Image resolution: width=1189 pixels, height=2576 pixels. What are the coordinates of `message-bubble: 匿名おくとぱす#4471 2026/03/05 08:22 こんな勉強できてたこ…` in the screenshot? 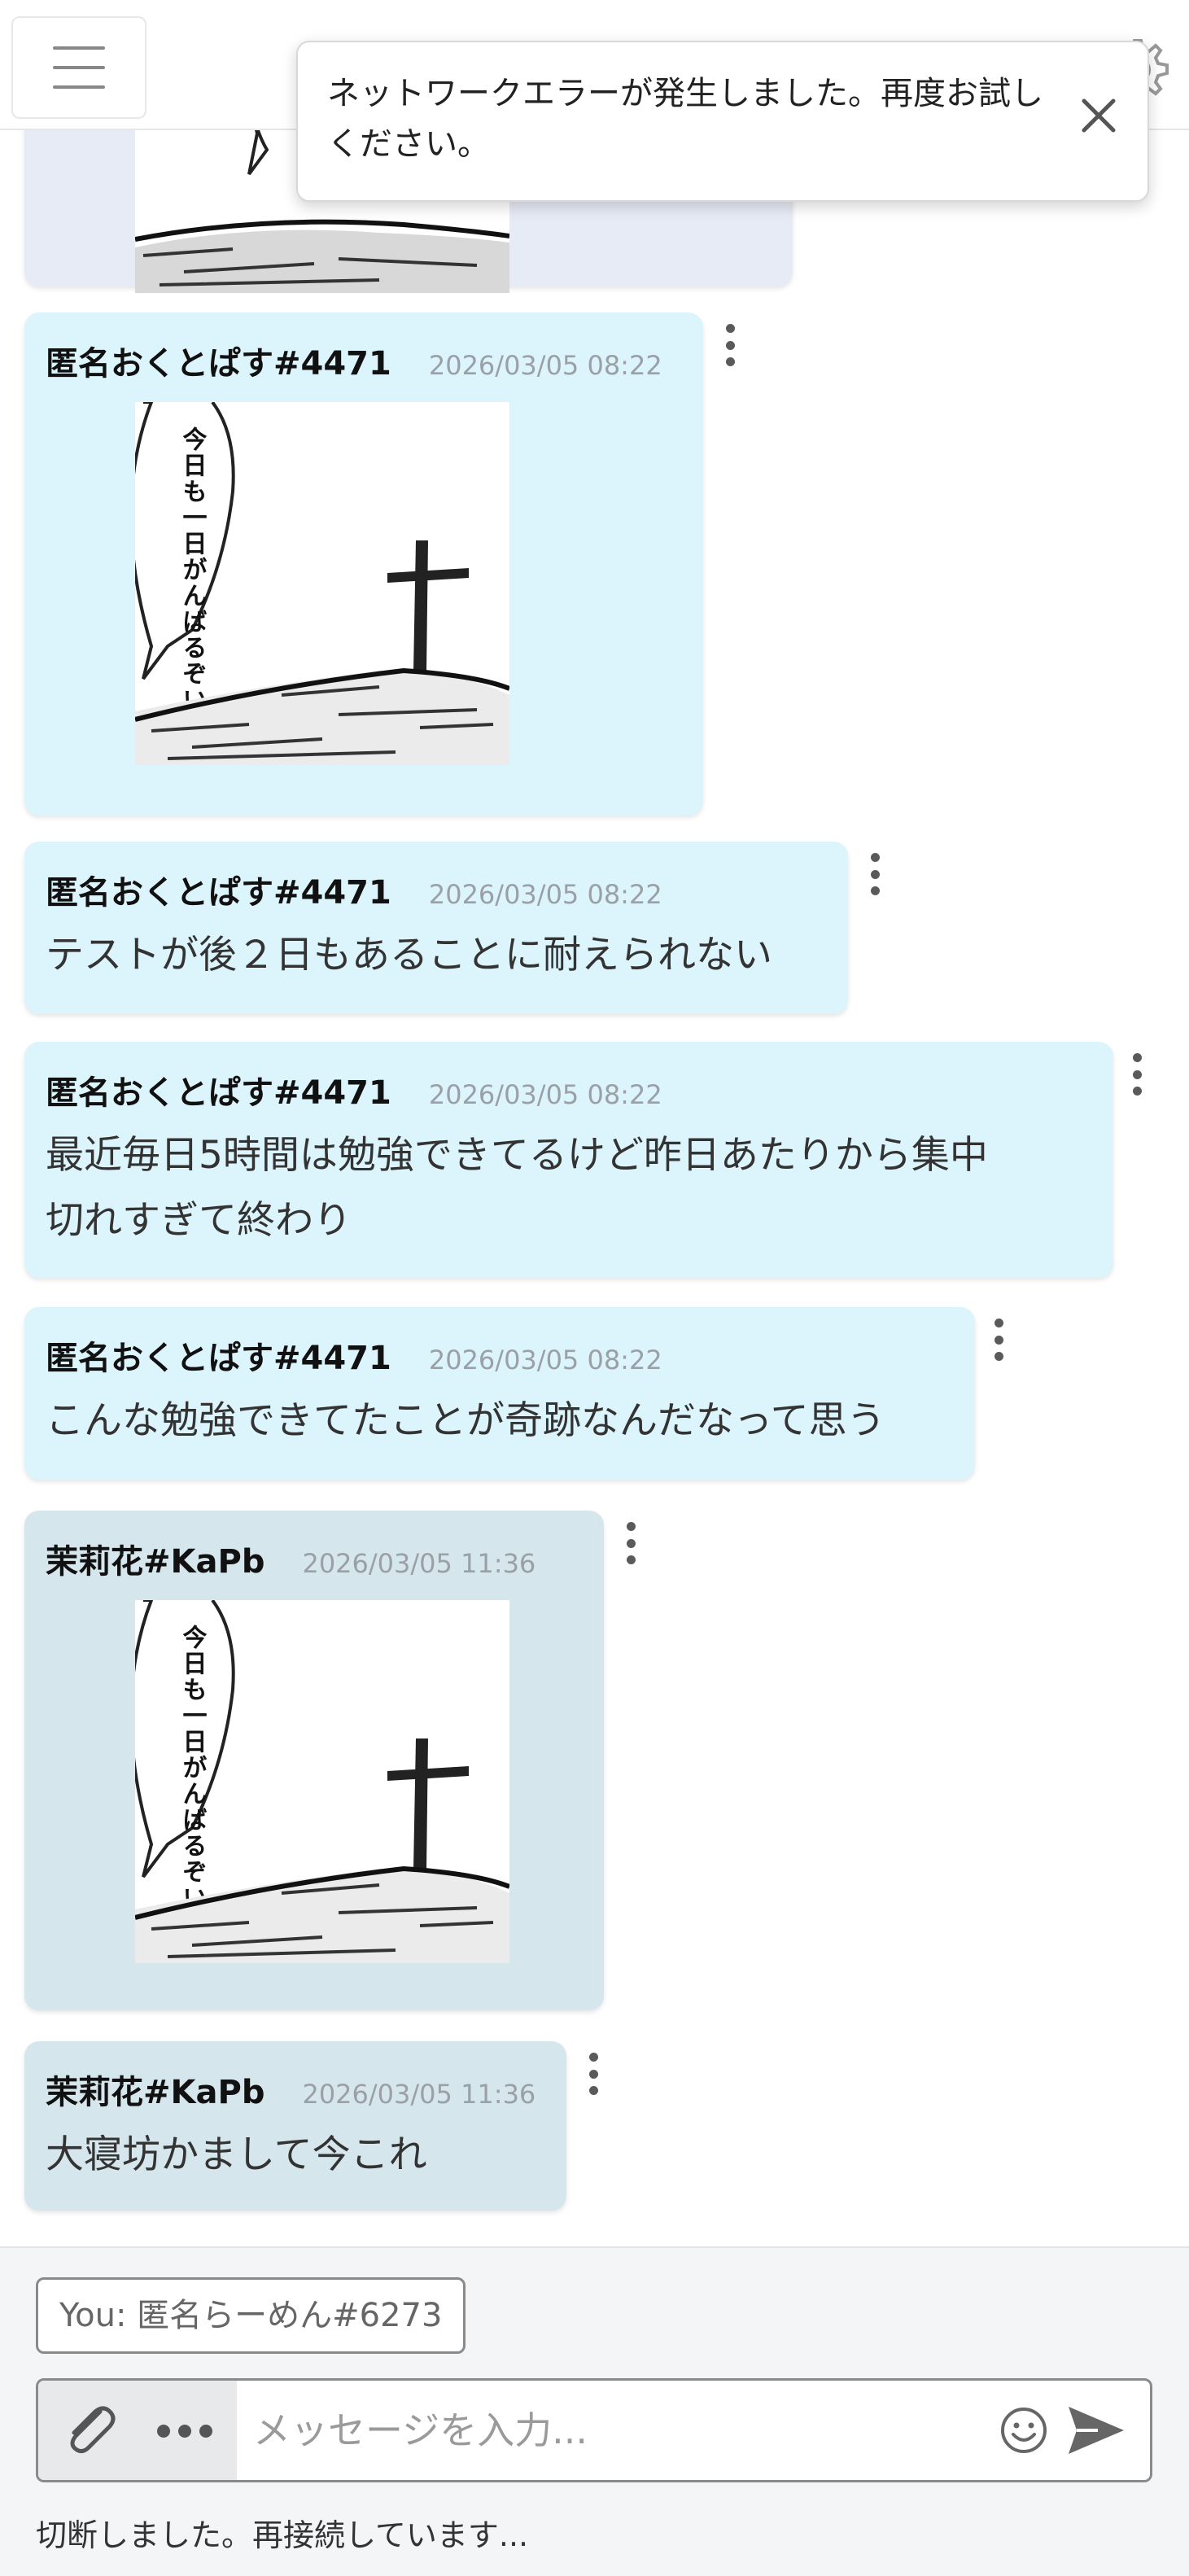 It's located at (513, 1393).